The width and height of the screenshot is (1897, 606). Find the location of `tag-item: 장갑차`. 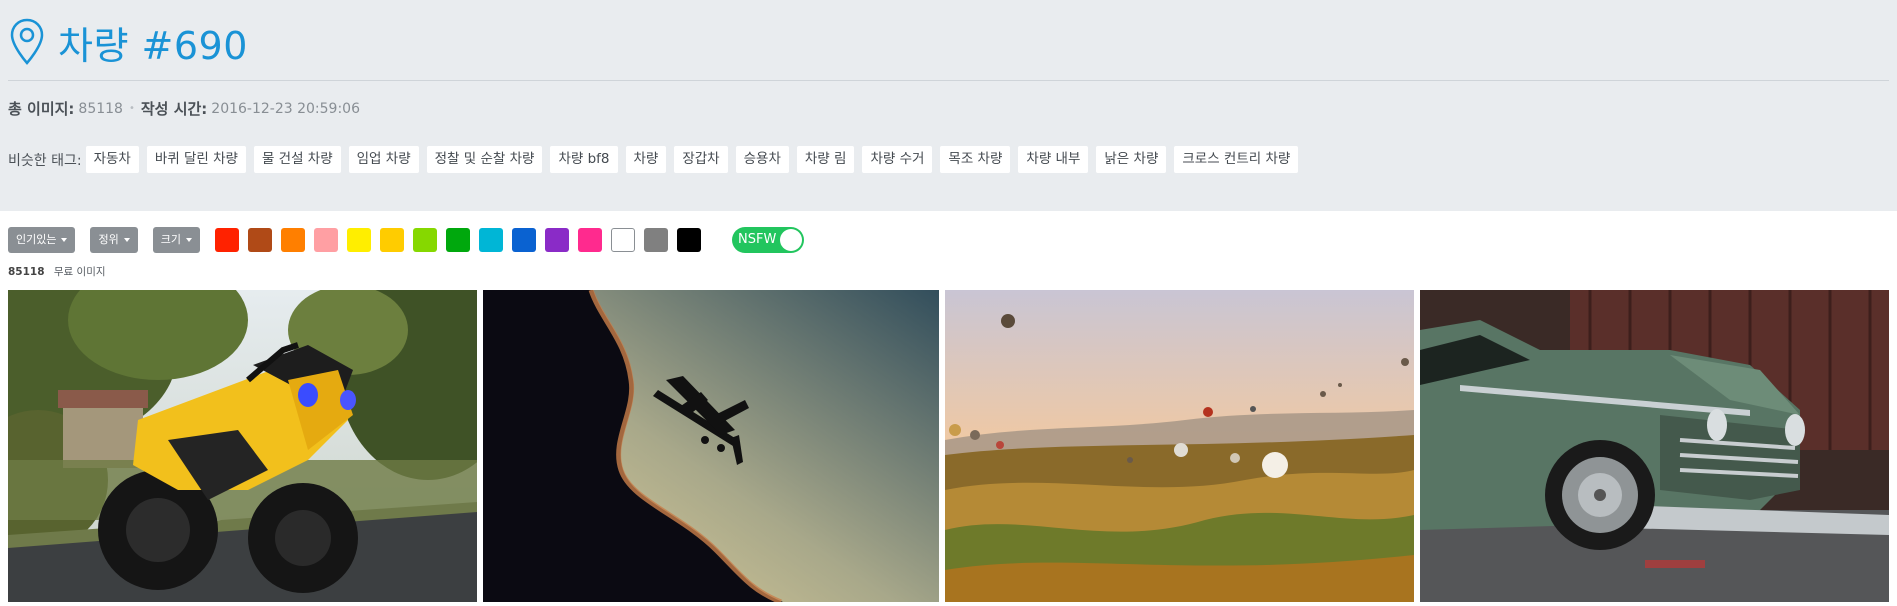

tag-item: 장갑차 is located at coordinates (701, 159).